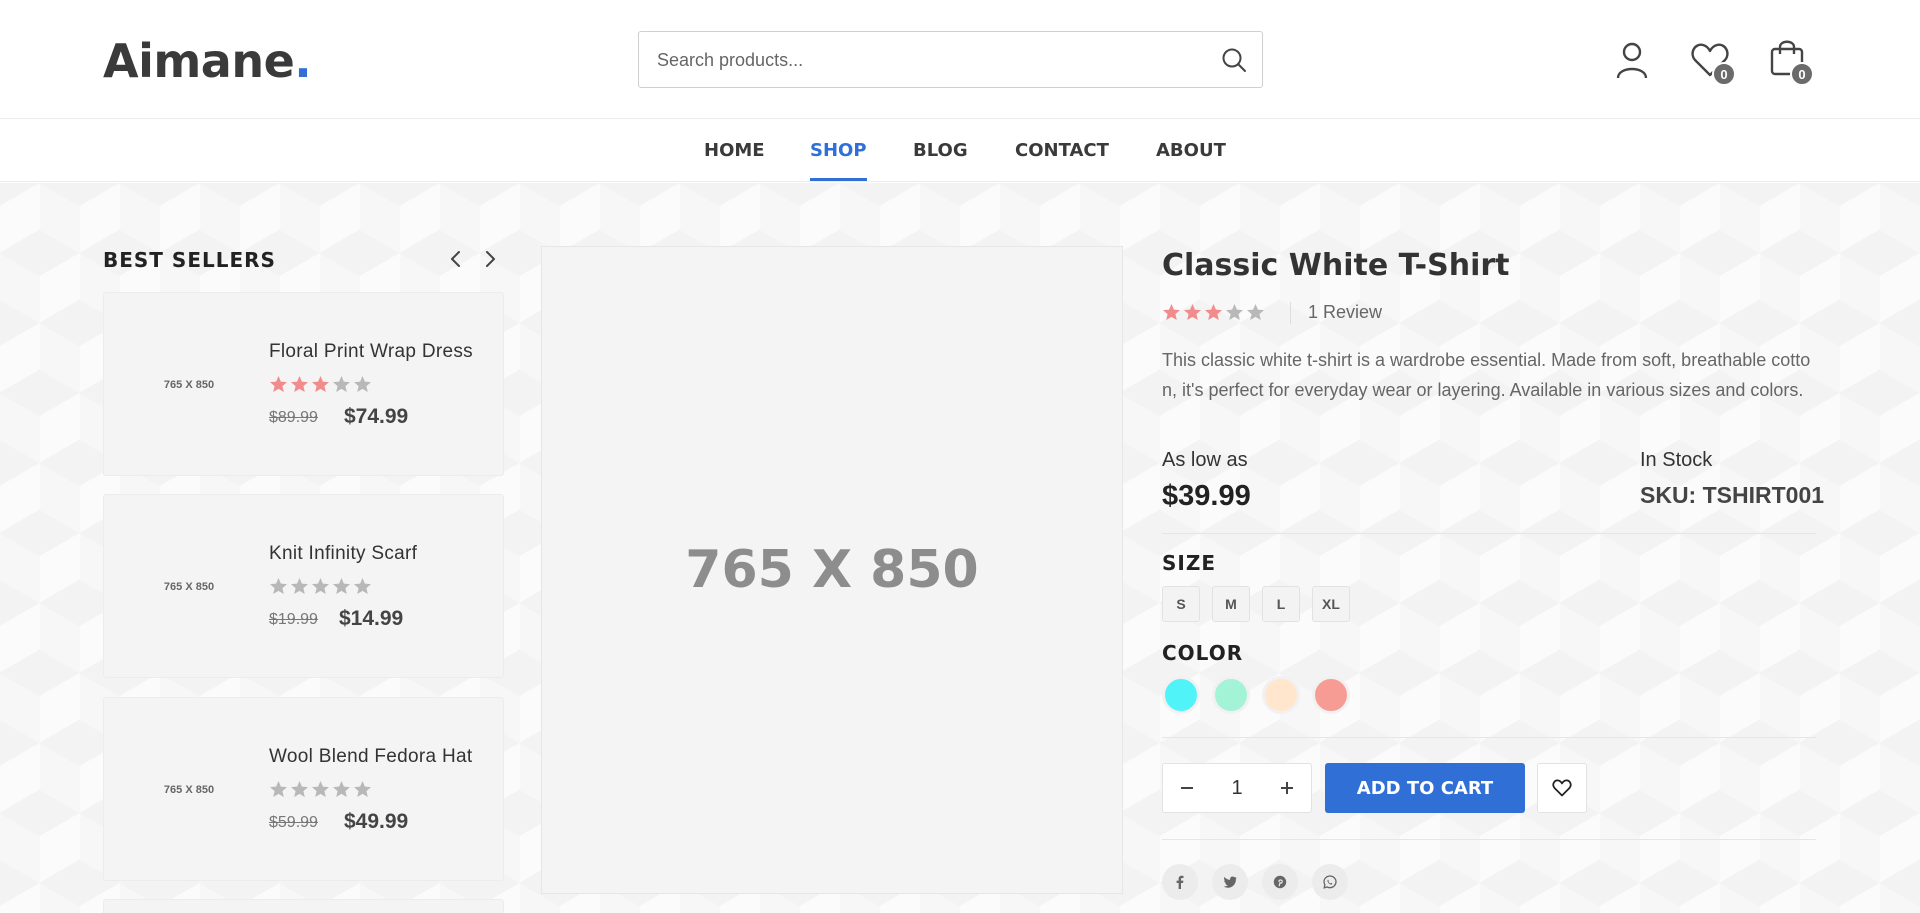 This screenshot has height=913, width=1920. I want to click on minus-icon, so click(1187, 788).